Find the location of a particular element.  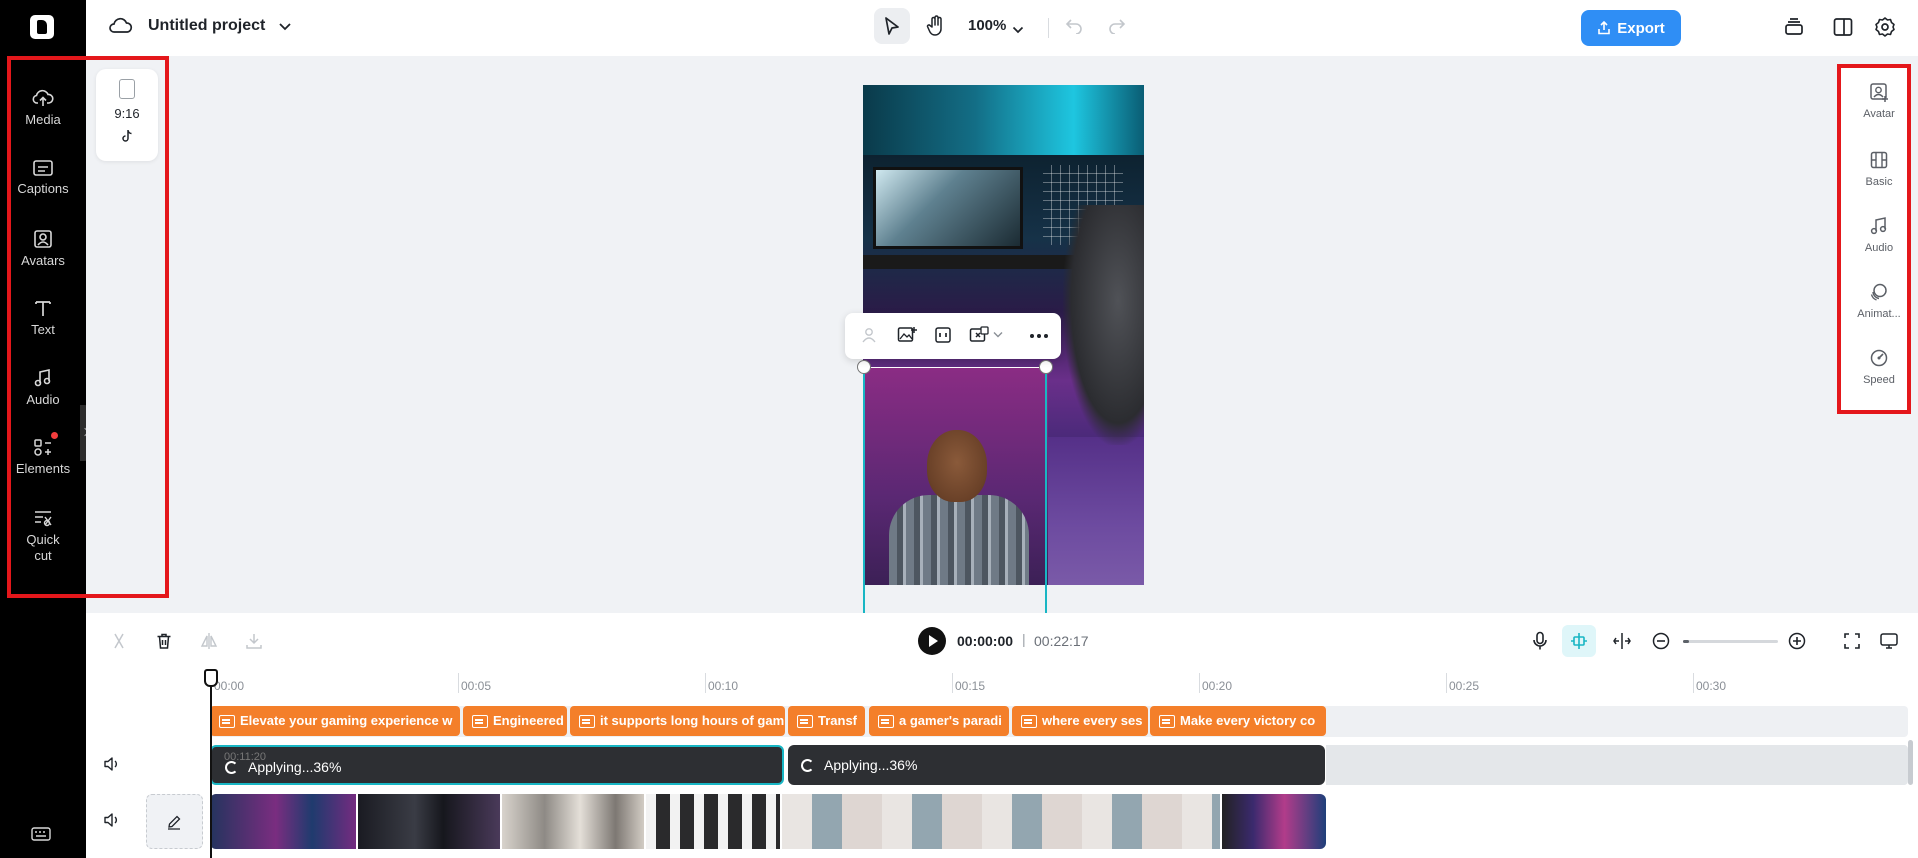

aspect-ratio-label: 9:16 is located at coordinates (127, 113).